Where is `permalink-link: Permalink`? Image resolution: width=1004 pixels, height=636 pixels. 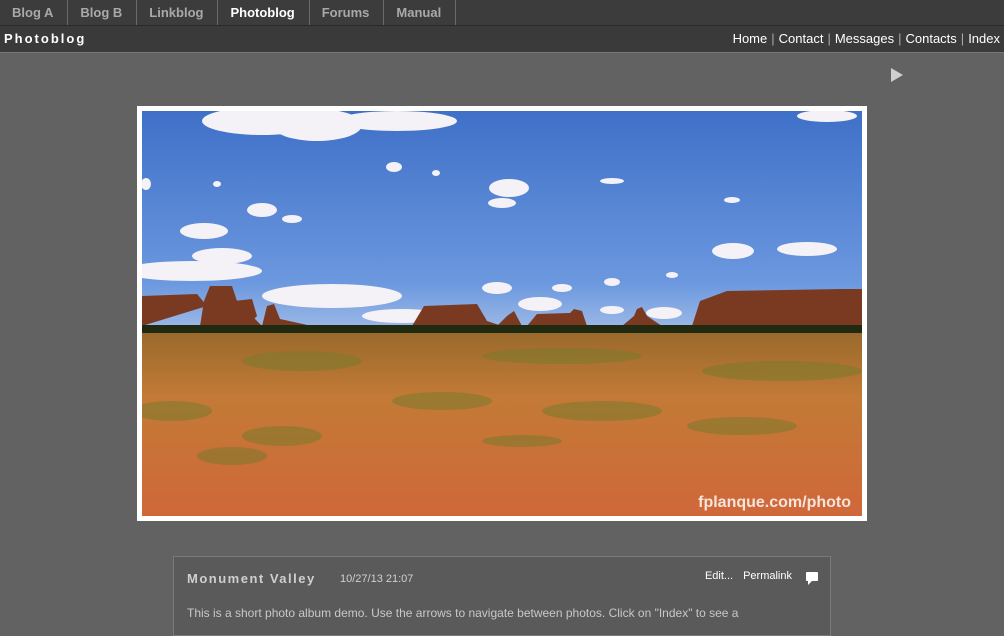 permalink-link: Permalink is located at coordinates (767, 576).